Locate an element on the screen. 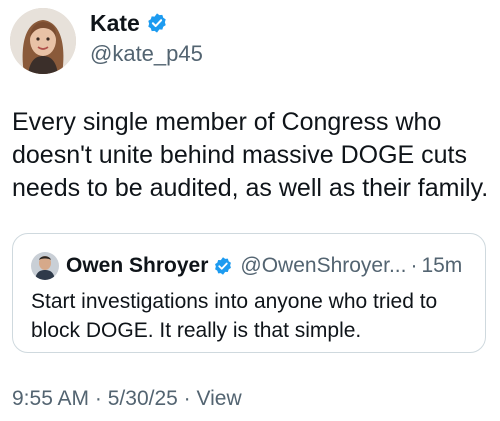 The height and width of the screenshot is (421, 500). quoted-author-name: Owen Shroyer is located at coordinates (137, 265).